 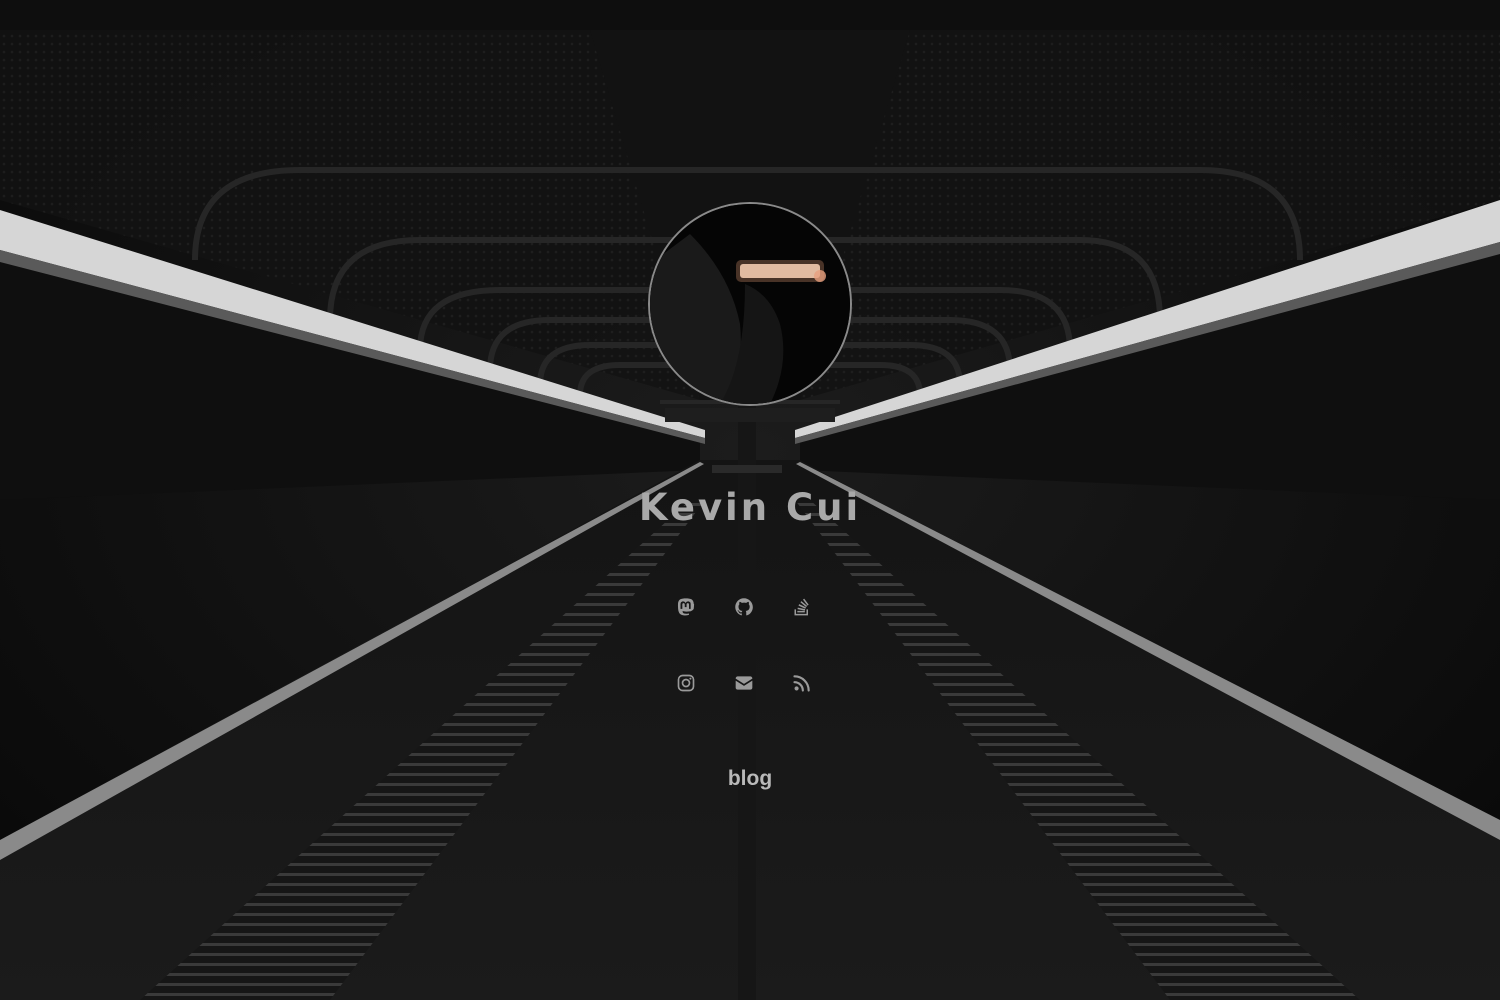 I want to click on rss-icon, so click(x=801, y=683).